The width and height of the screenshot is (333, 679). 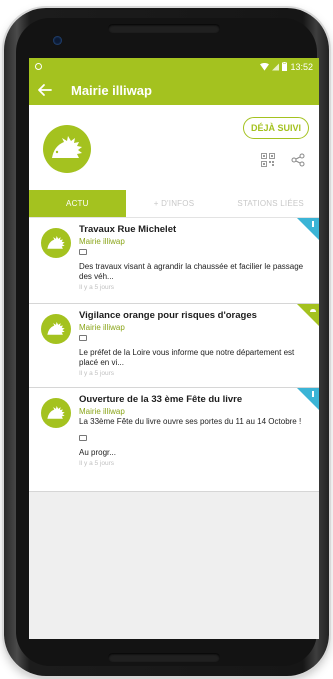 I want to click on top-speaker, so click(x=164, y=28).